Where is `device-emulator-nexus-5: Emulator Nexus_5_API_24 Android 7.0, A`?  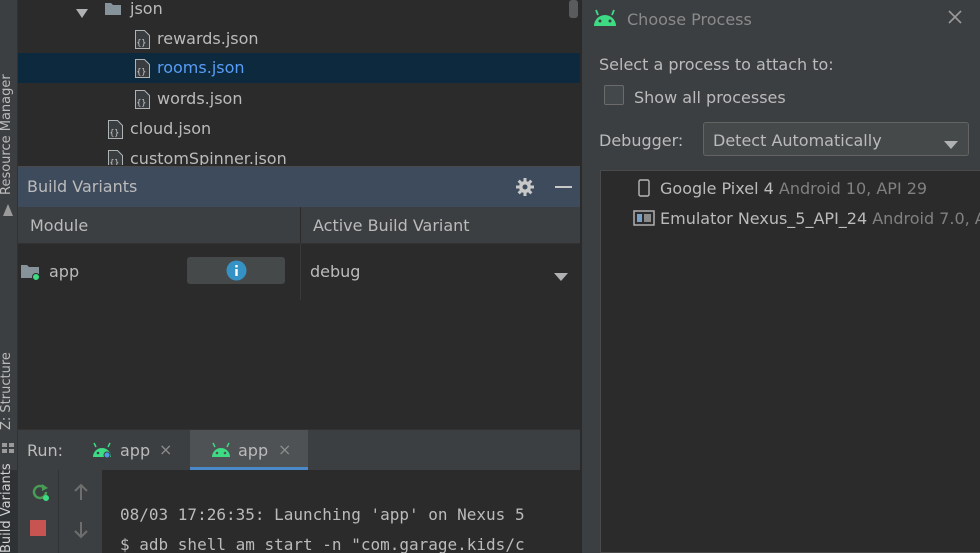 device-emulator-nexus-5: Emulator Nexus_5_API_24 Android 7.0, A is located at coordinates (790, 221).